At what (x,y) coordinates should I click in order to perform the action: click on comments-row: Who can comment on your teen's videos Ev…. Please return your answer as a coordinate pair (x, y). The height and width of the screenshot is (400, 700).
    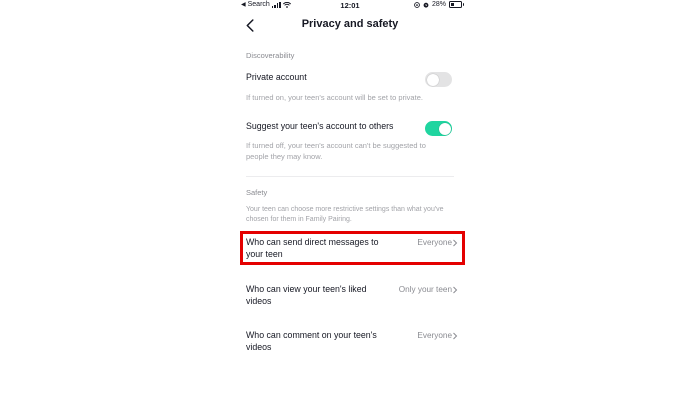
    Looking at the image, I should click on (350, 343).